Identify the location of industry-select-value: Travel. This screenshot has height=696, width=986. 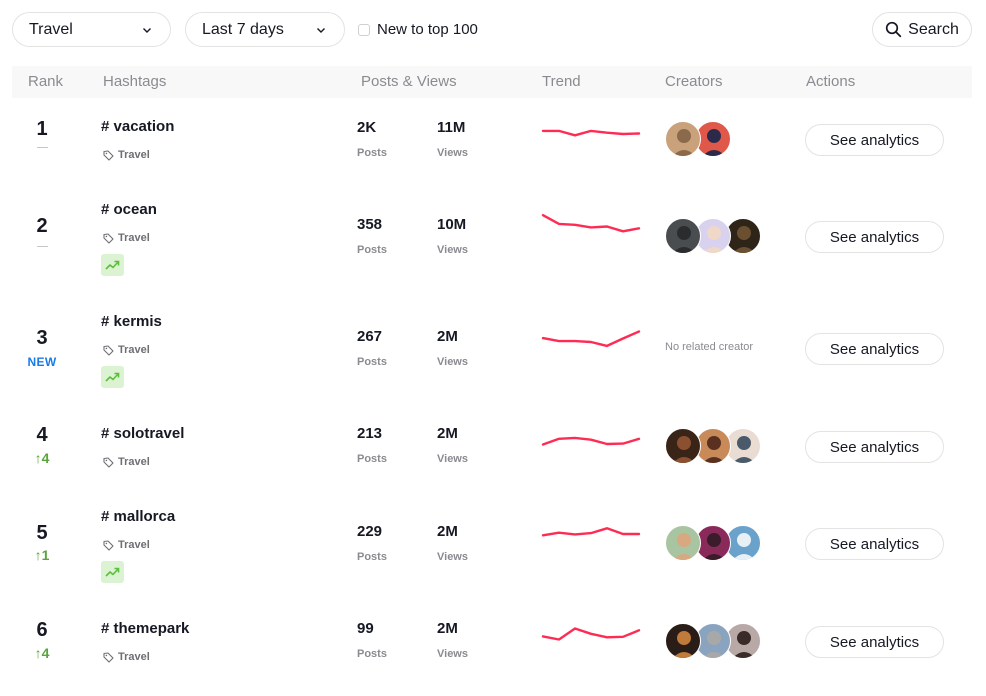
(51, 29).